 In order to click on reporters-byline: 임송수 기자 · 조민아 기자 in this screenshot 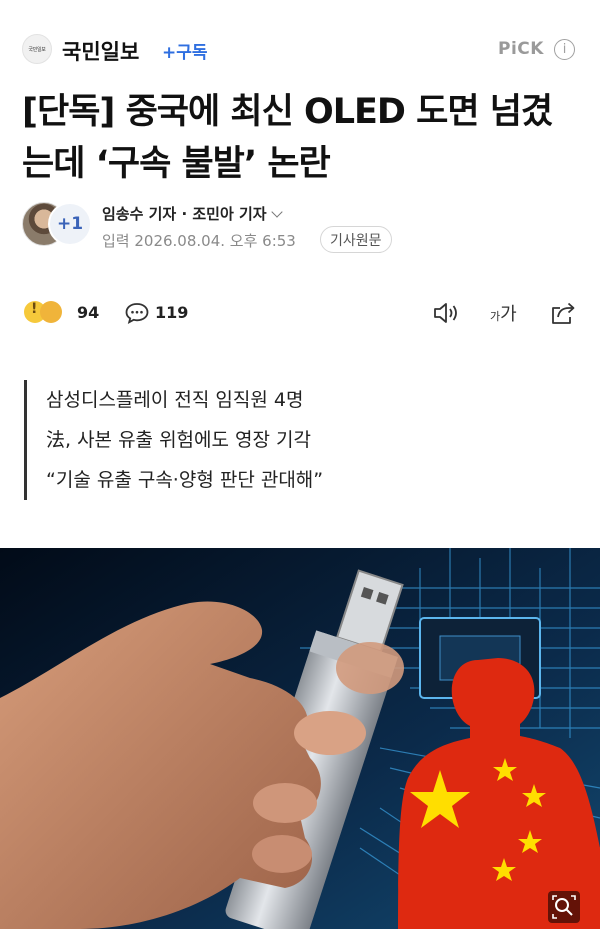, I will do `click(192, 213)`.